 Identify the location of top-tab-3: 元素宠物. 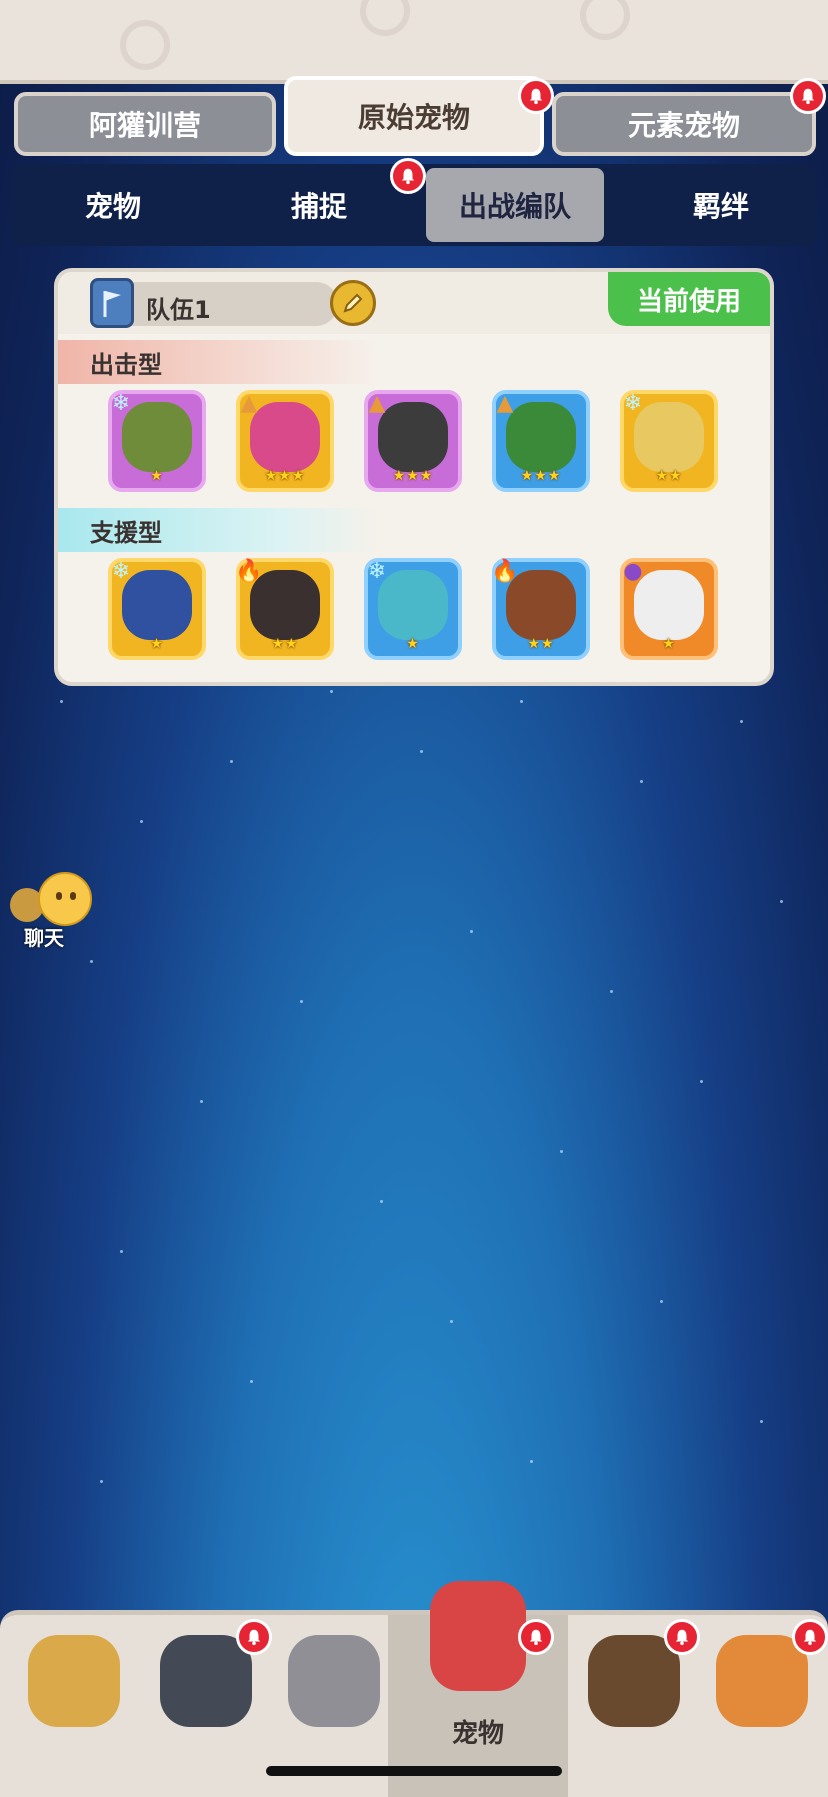
(684, 124).